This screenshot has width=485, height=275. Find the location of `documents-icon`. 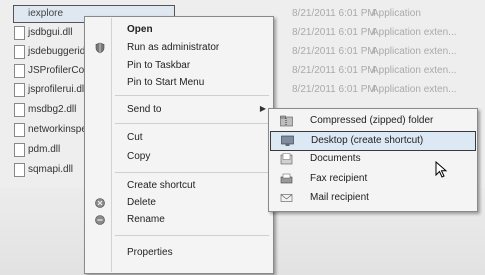

documents-icon is located at coordinates (286, 159).